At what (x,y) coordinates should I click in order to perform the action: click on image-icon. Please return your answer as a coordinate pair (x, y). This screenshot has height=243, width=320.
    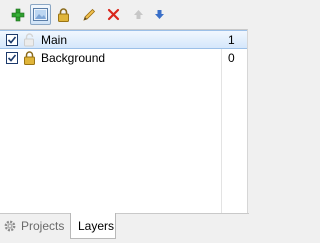
    Looking at the image, I should click on (40, 14).